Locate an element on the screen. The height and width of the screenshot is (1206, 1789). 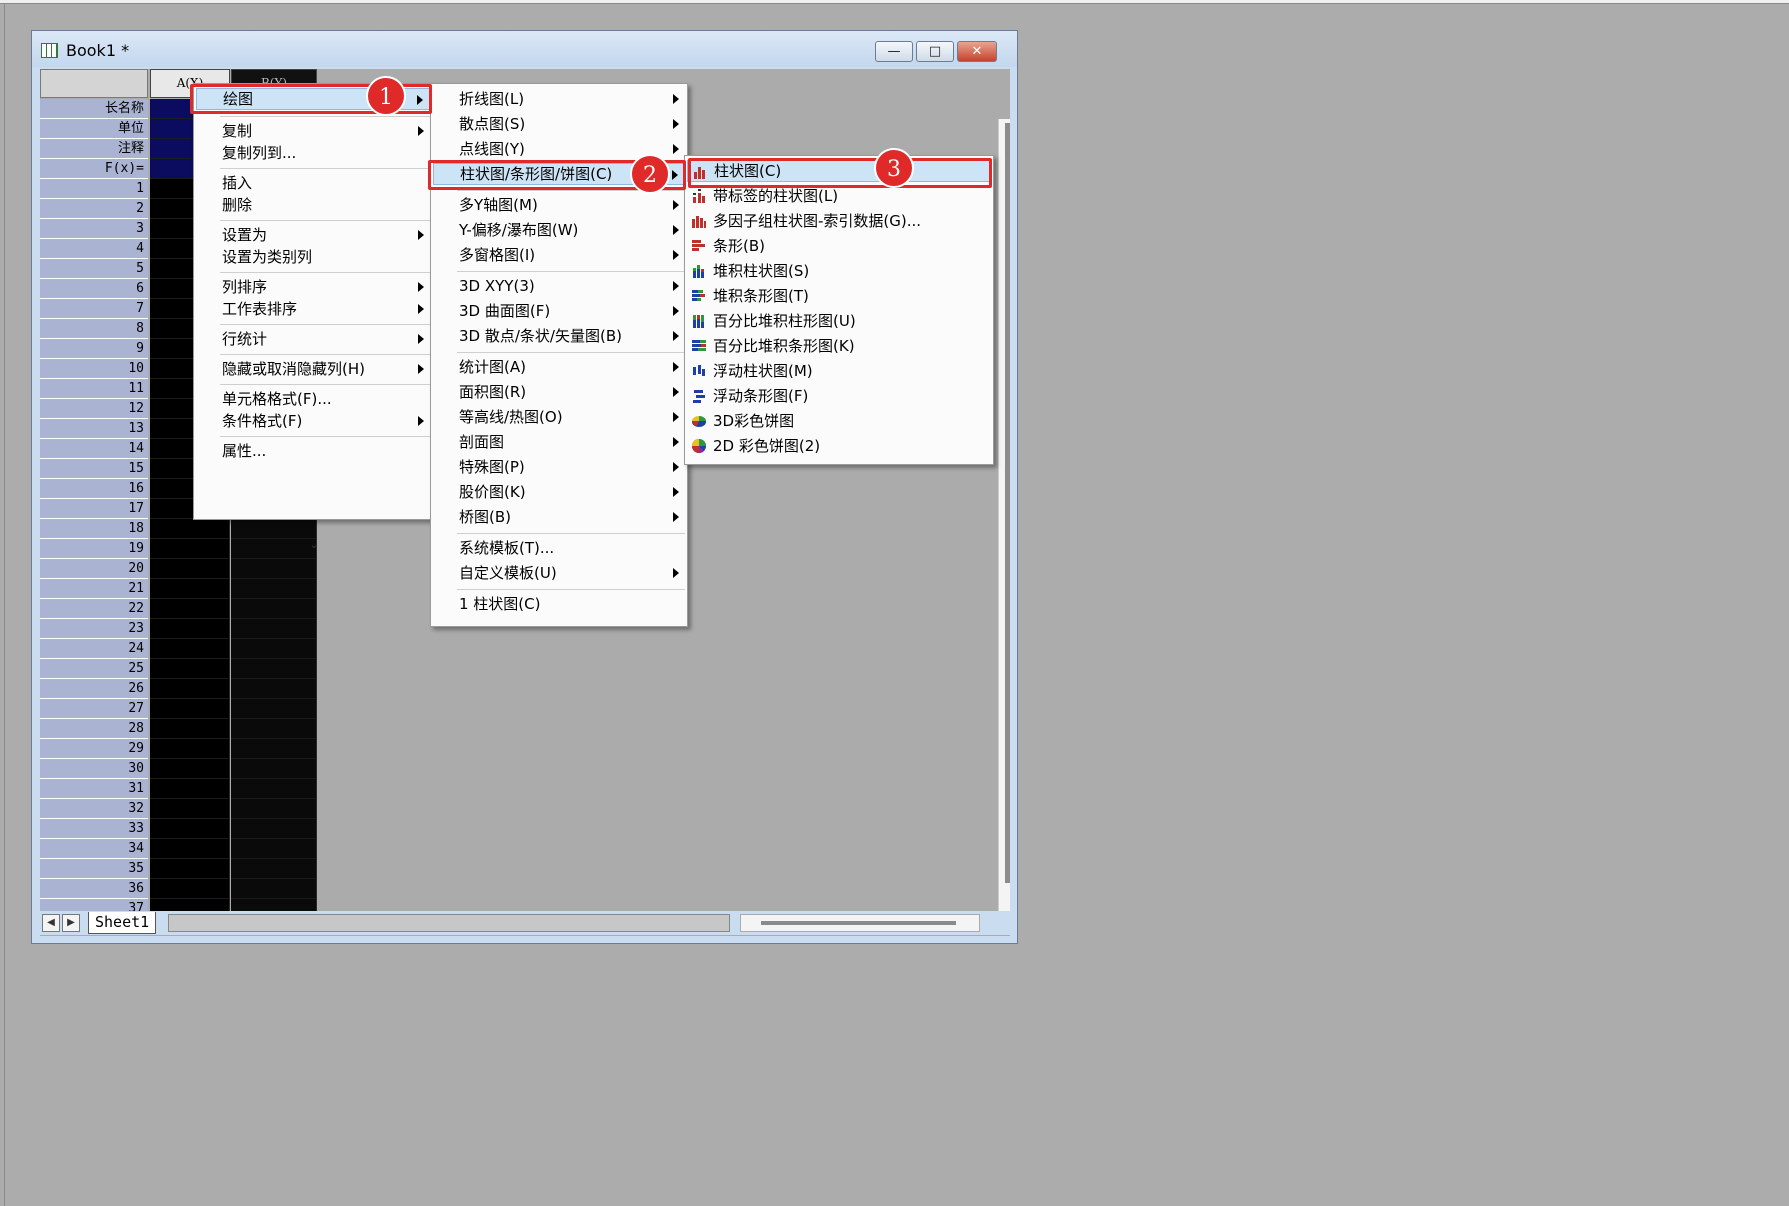
row-header: 23 is located at coordinates (94, 629).